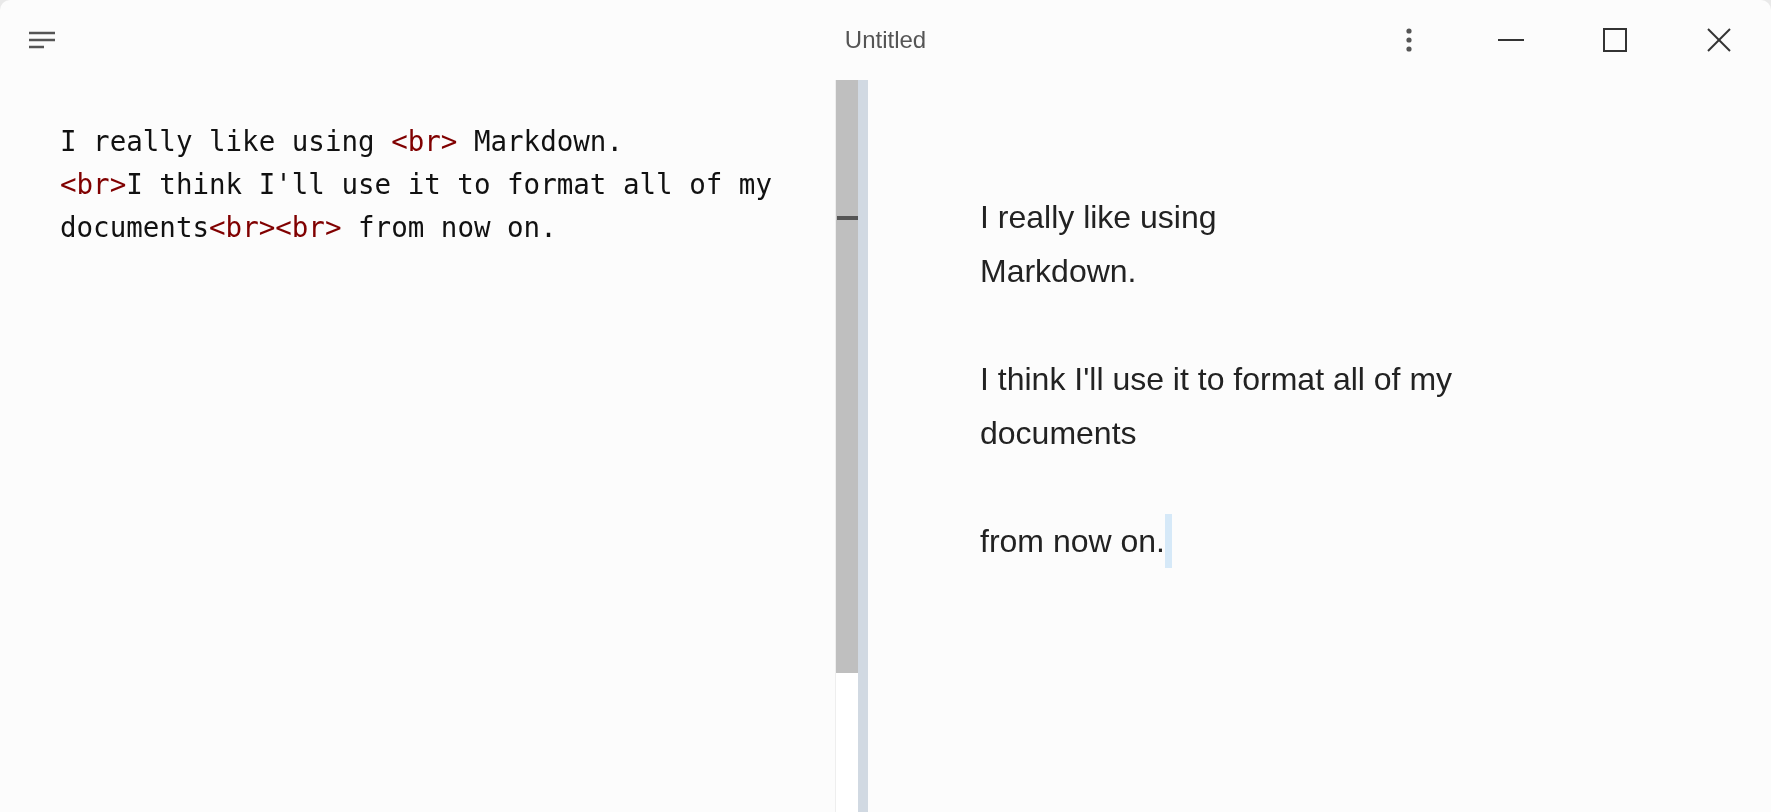  What do you see at coordinates (342, 141) in the screenshot?
I see `code-line: I really like using <br> Markdown.` at bounding box center [342, 141].